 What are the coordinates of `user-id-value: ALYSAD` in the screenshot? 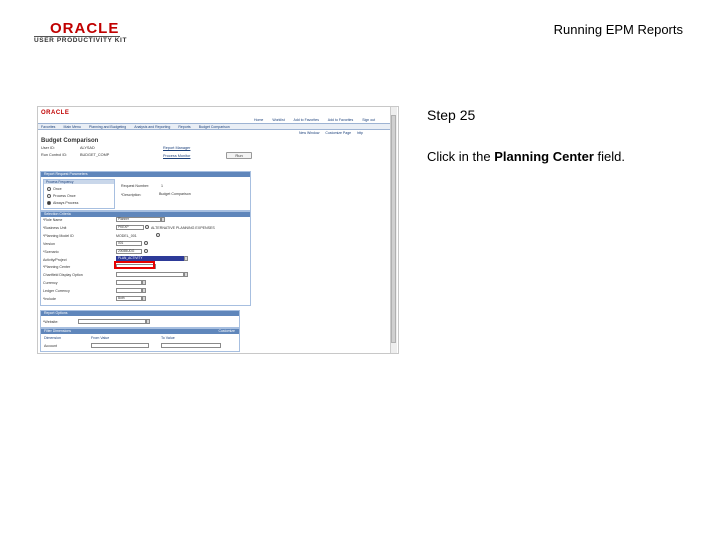 It's located at (87, 148).